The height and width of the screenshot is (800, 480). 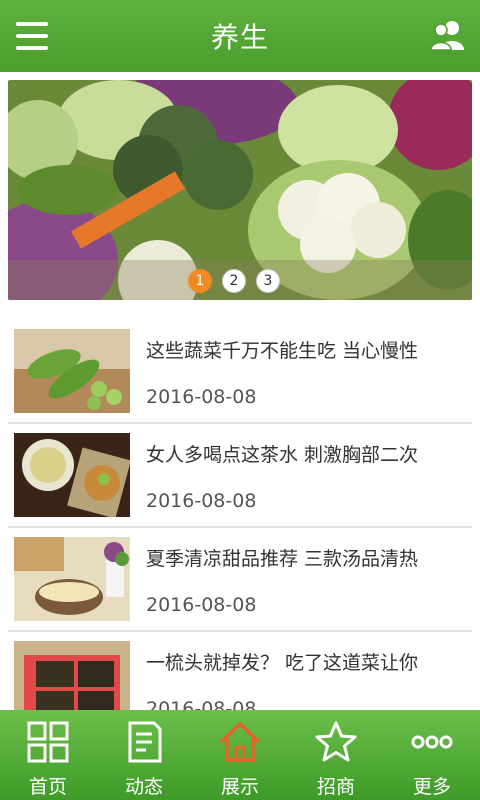 I want to click on home-icon, so click(x=240, y=742).